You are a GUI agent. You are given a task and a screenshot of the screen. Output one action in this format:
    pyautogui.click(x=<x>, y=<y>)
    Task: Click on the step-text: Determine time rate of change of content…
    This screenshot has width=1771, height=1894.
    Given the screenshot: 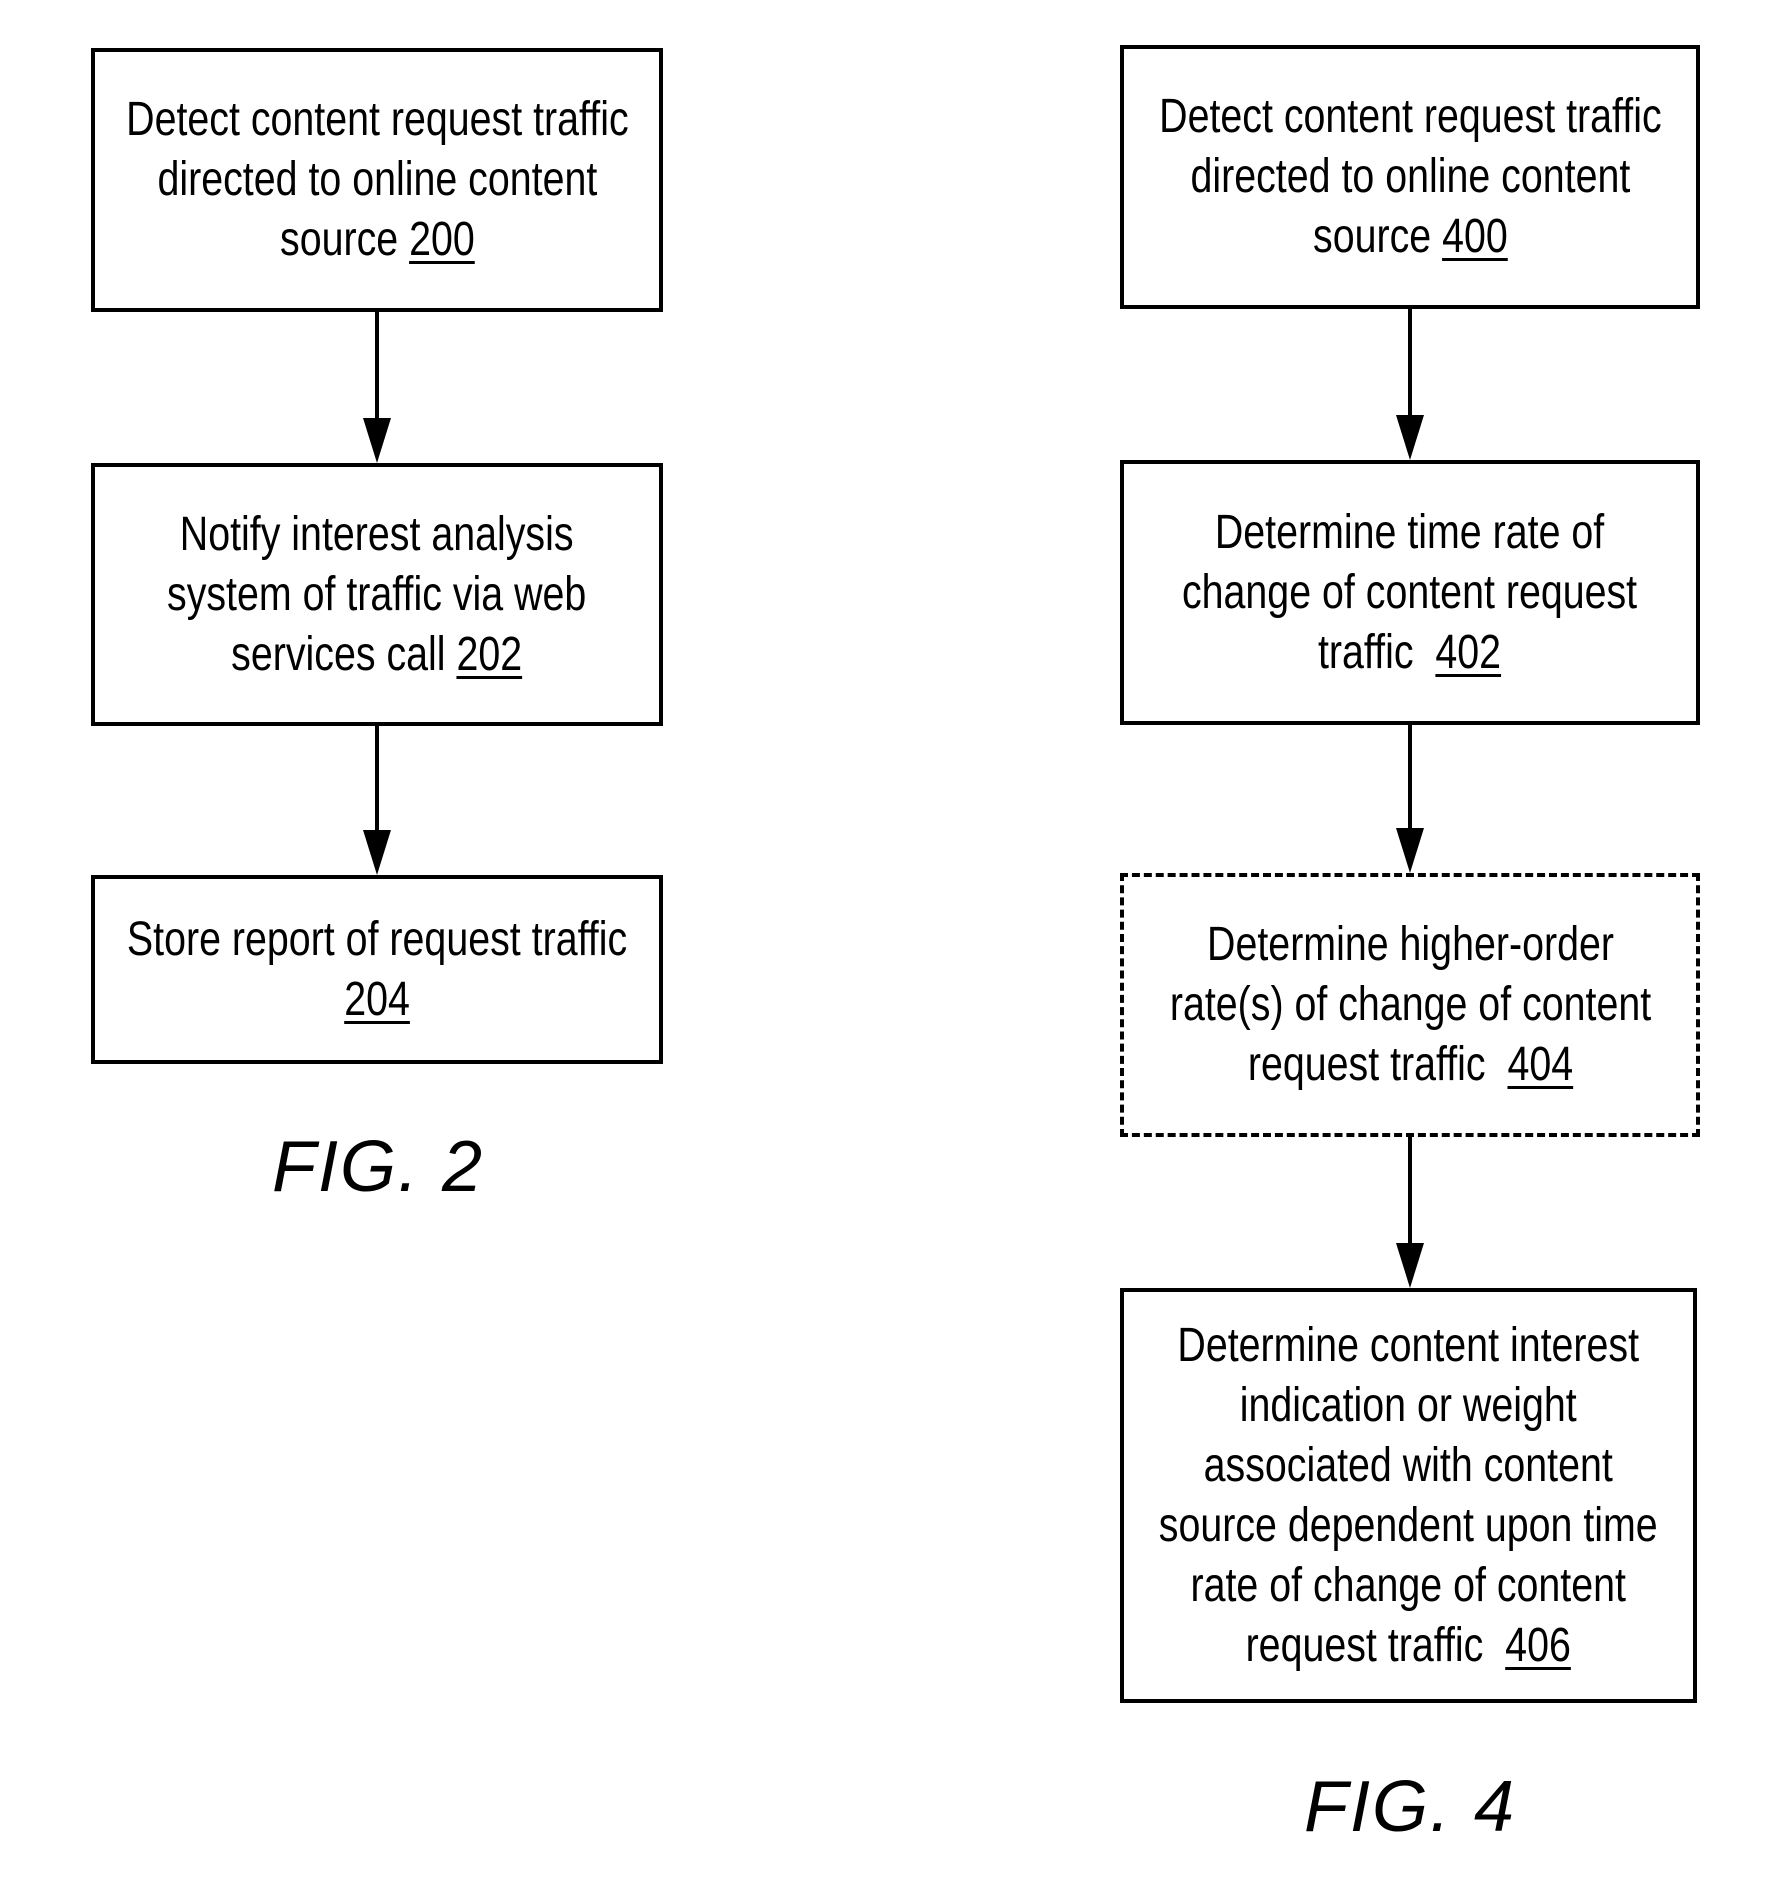 What is the action you would take?
    pyautogui.click(x=1410, y=592)
    